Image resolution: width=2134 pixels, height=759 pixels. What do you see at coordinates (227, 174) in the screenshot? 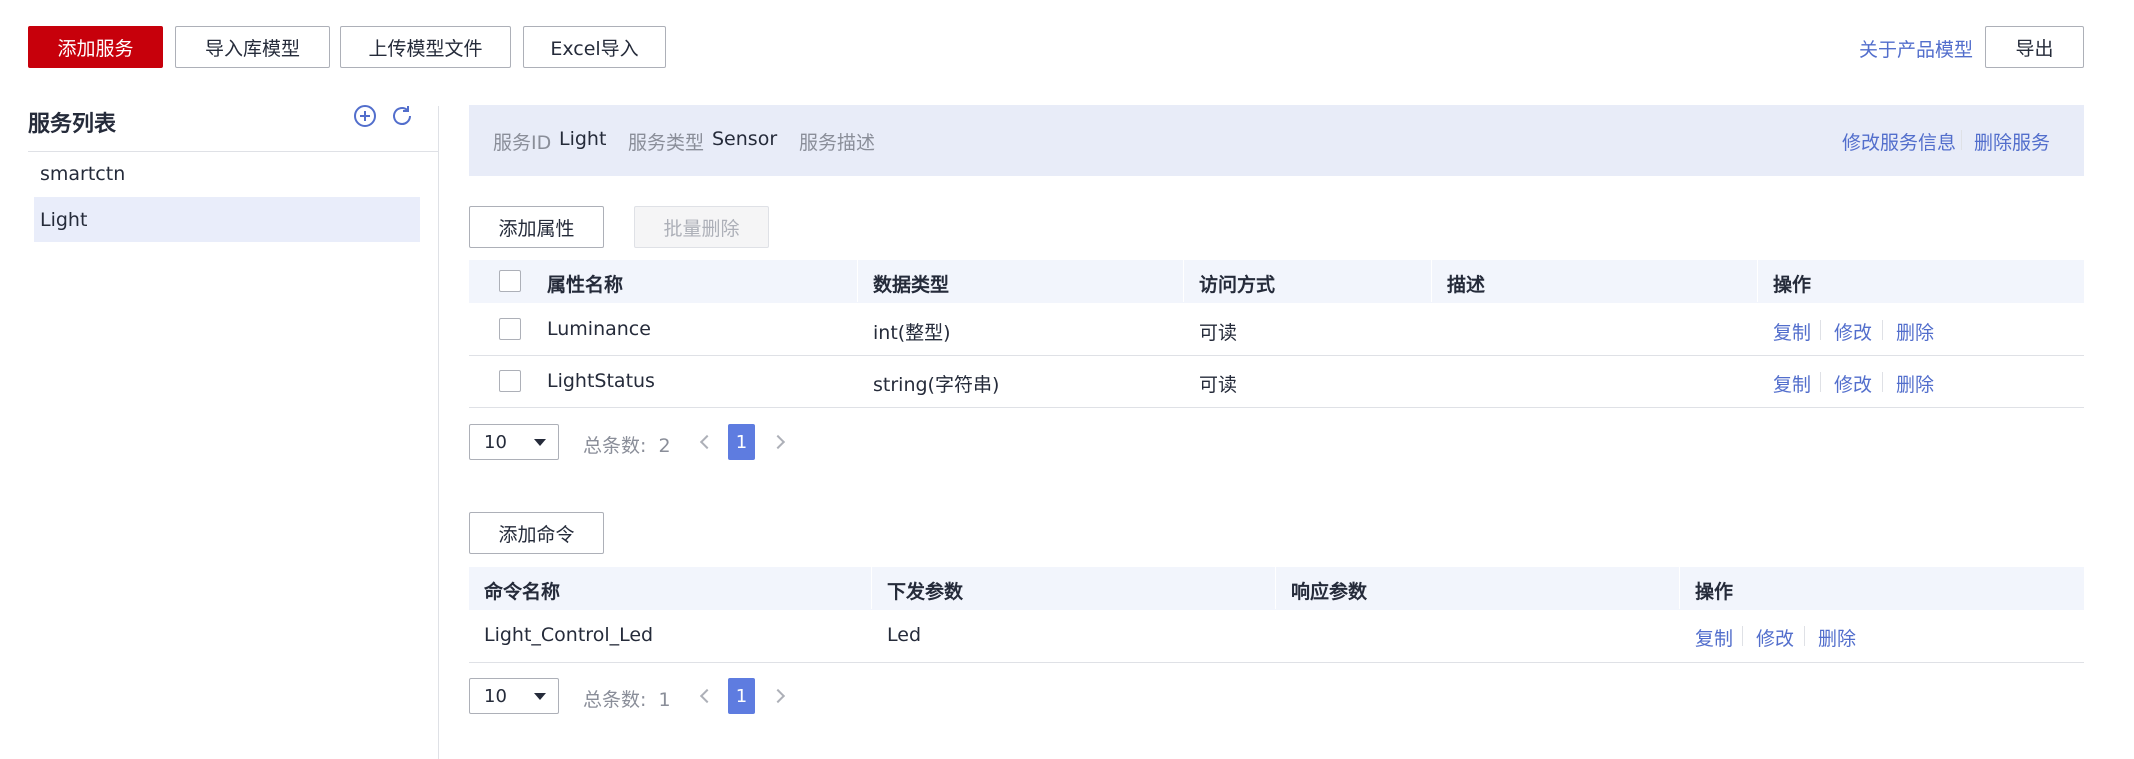
I see `sidebar-item-smartctn: smartctn` at bounding box center [227, 174].